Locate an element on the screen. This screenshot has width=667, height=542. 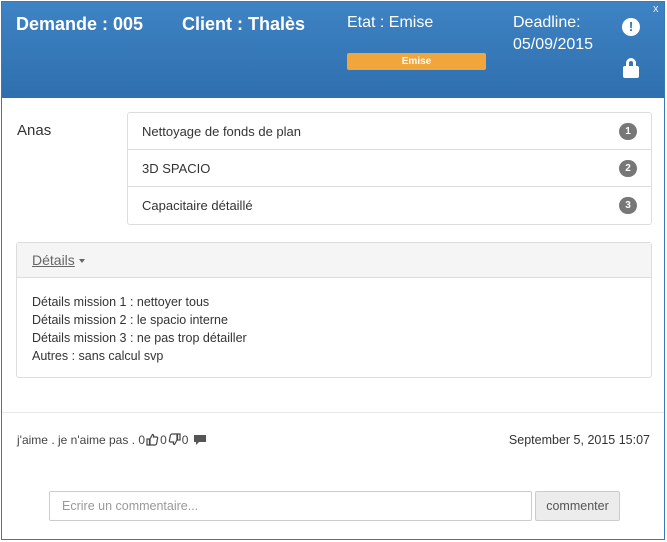
task-item: Capacitaire détaillé 3 is located at coordinates (389, 205).